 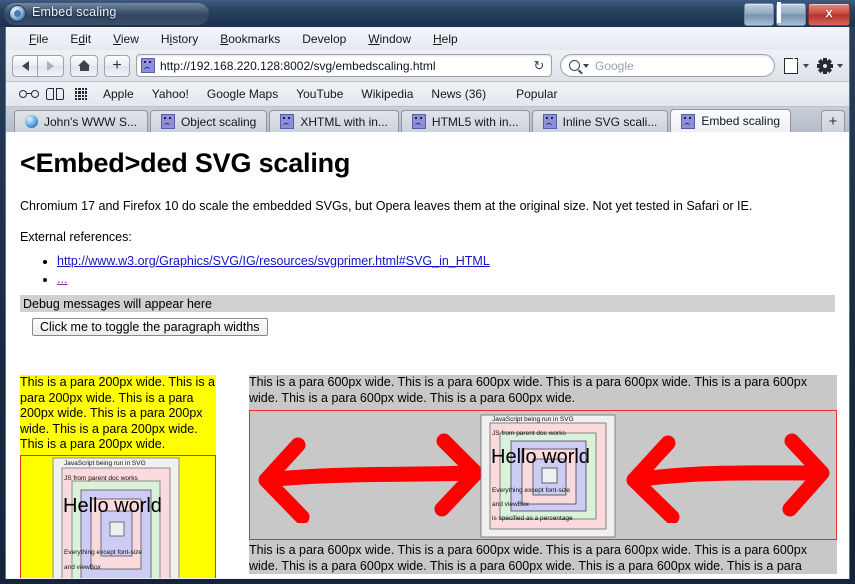 What do you see at coordinates (532, 518) in the screenshot?
I see `svg-text: is specified as a percentage` at bounding box center [532, 518].